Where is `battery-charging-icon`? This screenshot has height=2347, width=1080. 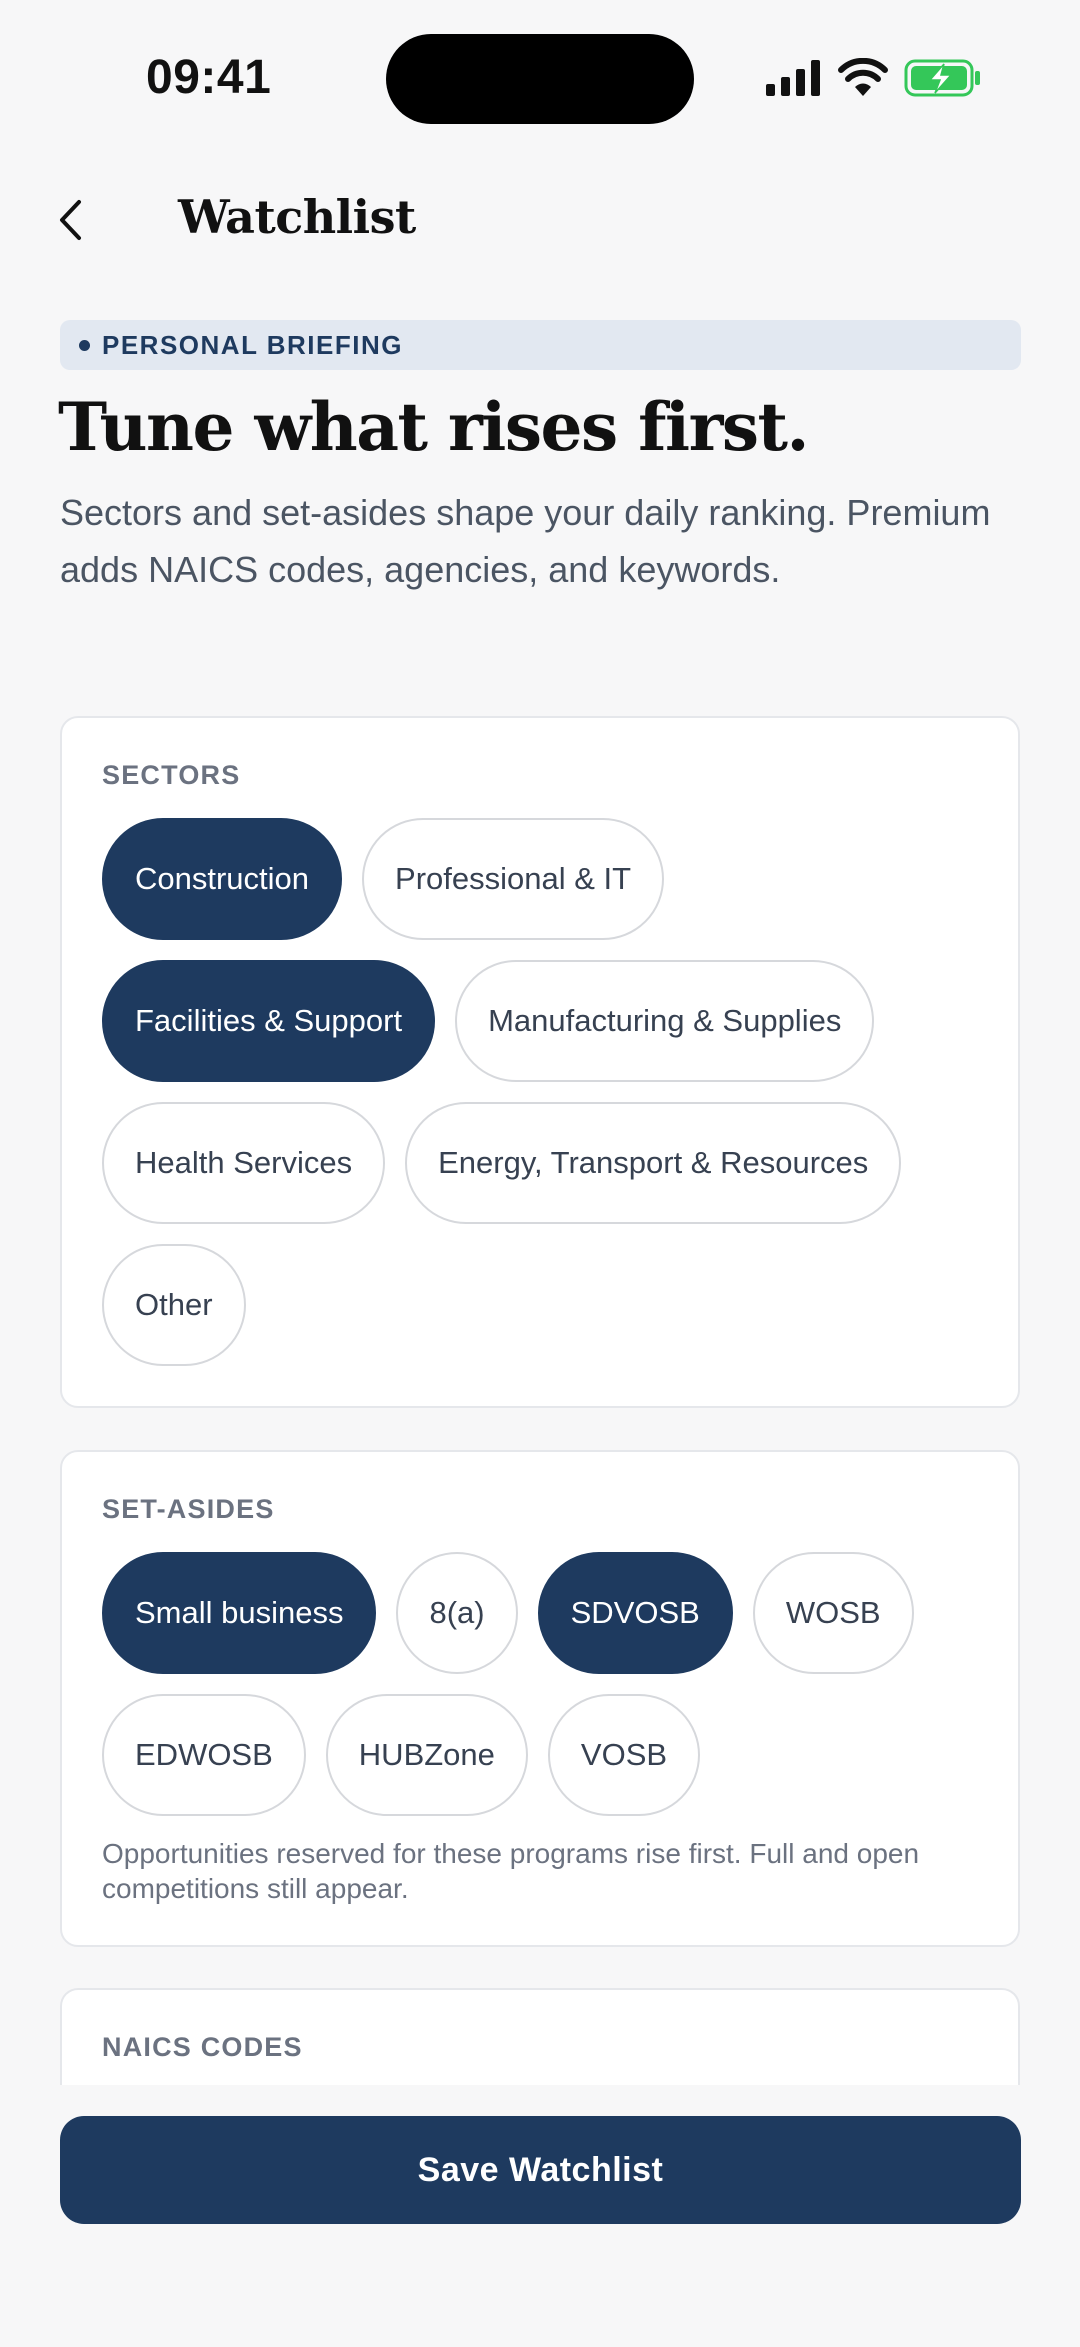 battery-charging-icon is located at coordinates (942, 78).